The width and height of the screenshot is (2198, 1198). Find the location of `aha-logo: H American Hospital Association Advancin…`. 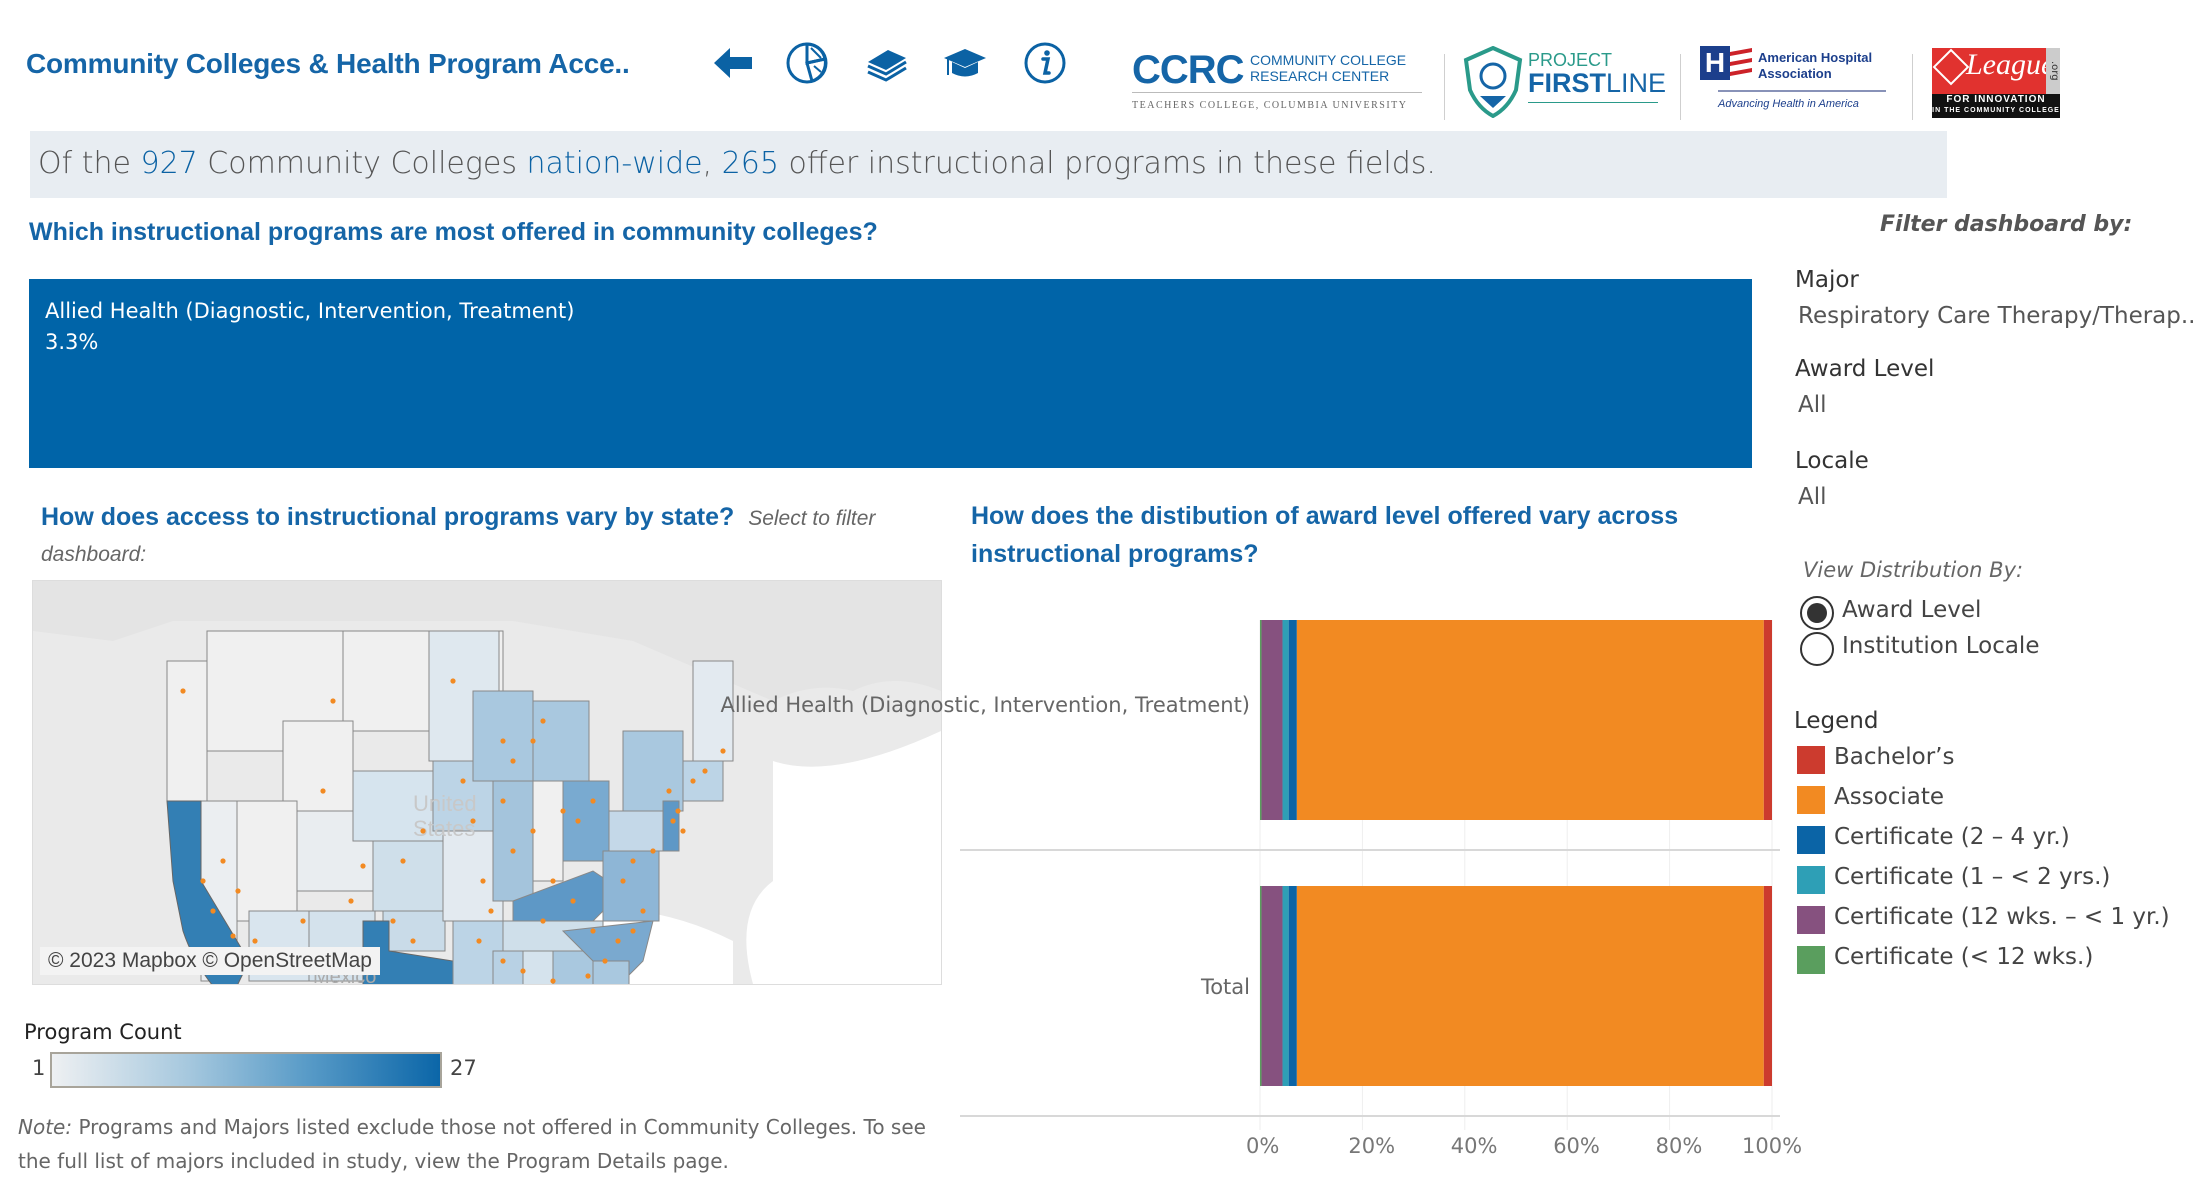

aha-logo: H American Hospital Association Advancin… is located at coordinates (1800, 82).